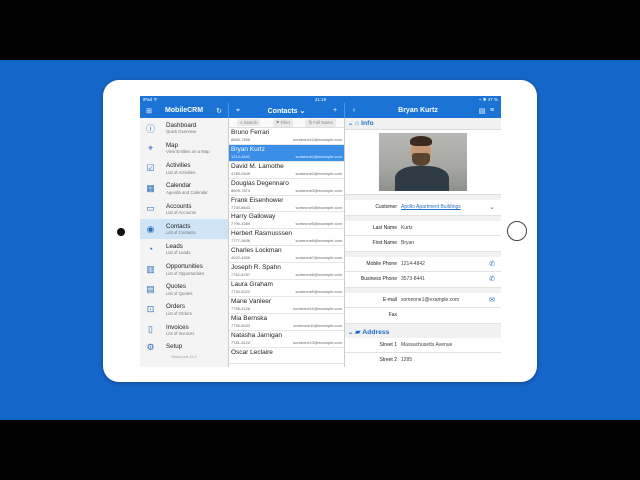  Describe the element at coordinates (421, 141) in the screenshot. I see `photo-hair` at that location.